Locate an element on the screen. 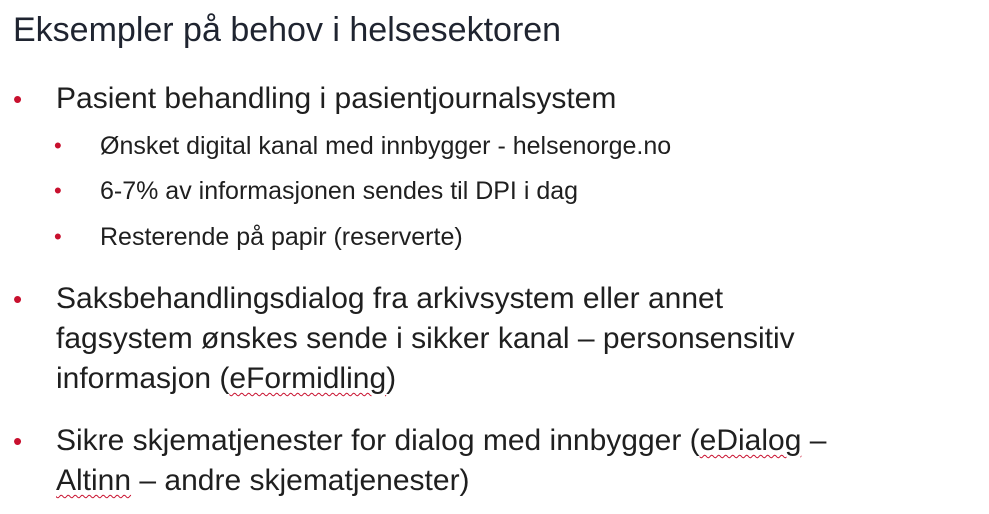 The image size is (989, 514). spellcheck-underlined-word: Altinn is located at coordinates (94, 480).